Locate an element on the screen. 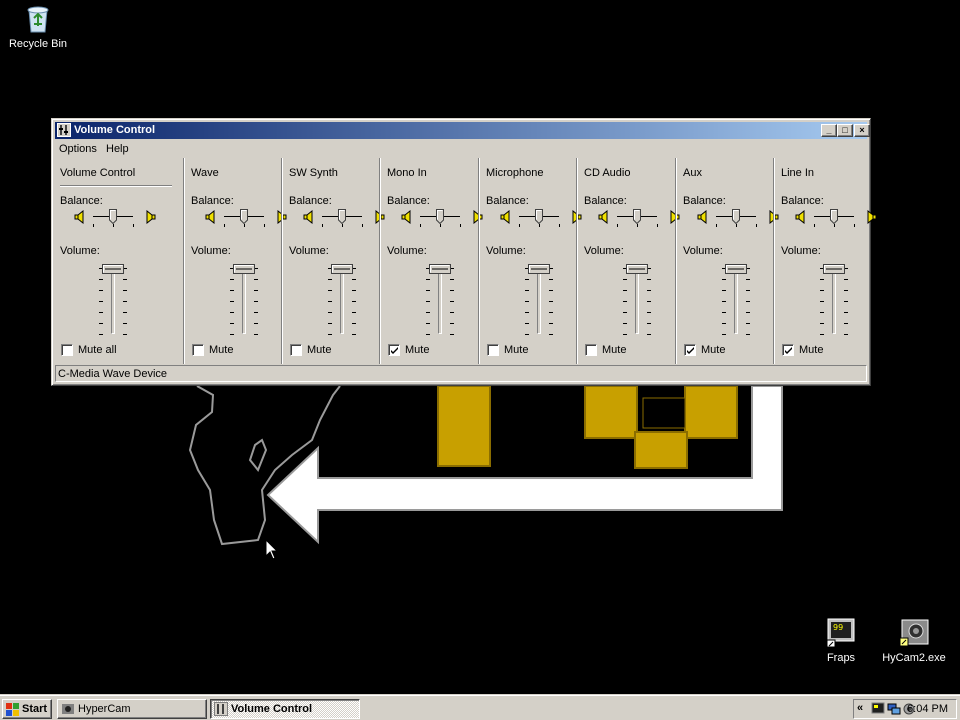 The image size is (960, 720). mute-label: Mute is located at coordinates (614, 350).